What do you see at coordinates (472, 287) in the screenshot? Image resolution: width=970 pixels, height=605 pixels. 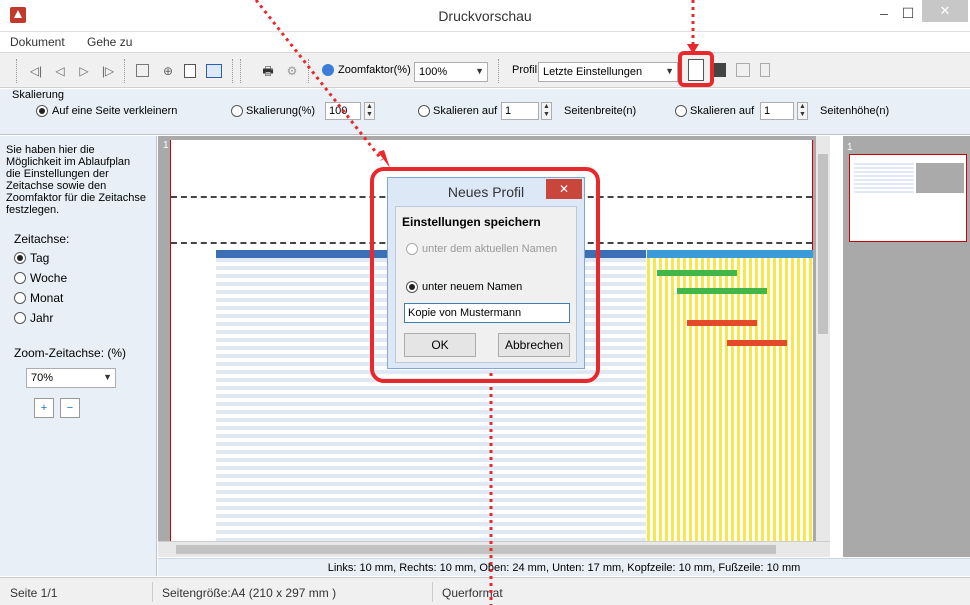 I see `option-new-name: unter neuem Namen` at bounding box center [472, 287].